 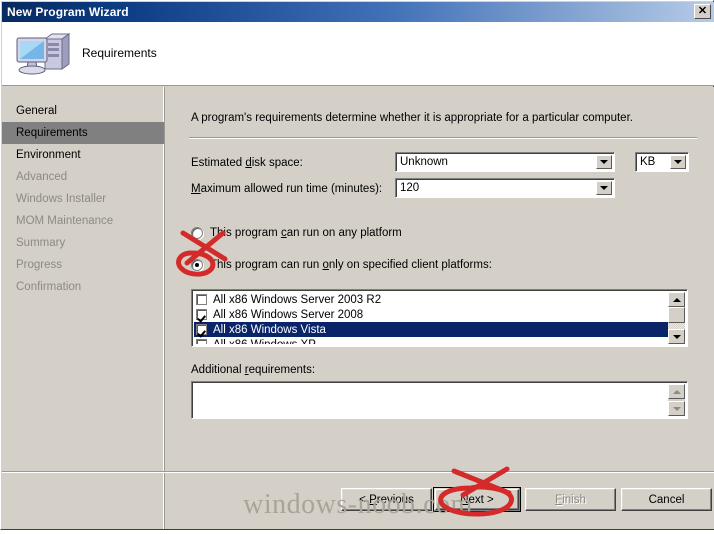 I want to click on list-item: All x86 Windows XP, so click(x=431, y=340).